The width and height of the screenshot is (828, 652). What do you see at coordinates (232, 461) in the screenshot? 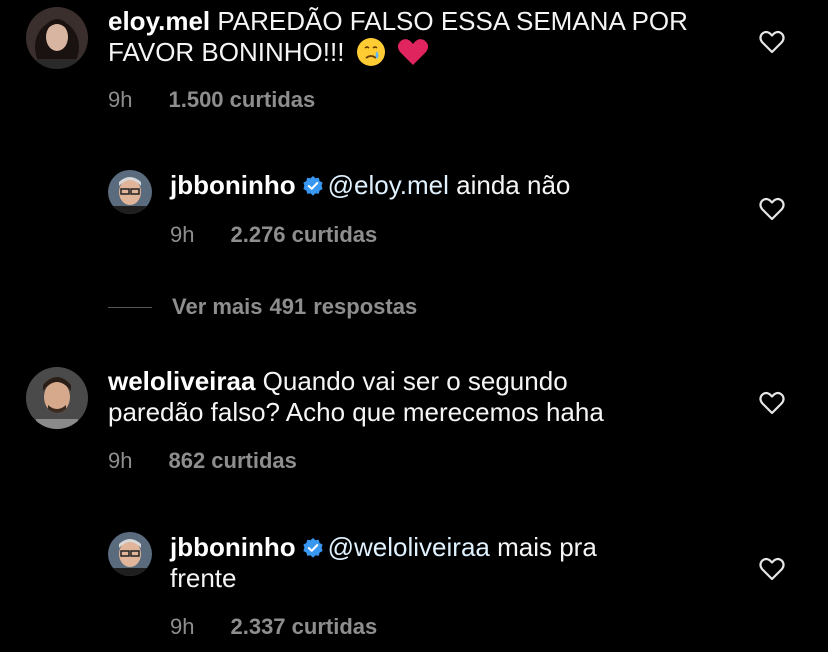
I see `likes-count: 862 curtidas` at bounding box center [232, 461].